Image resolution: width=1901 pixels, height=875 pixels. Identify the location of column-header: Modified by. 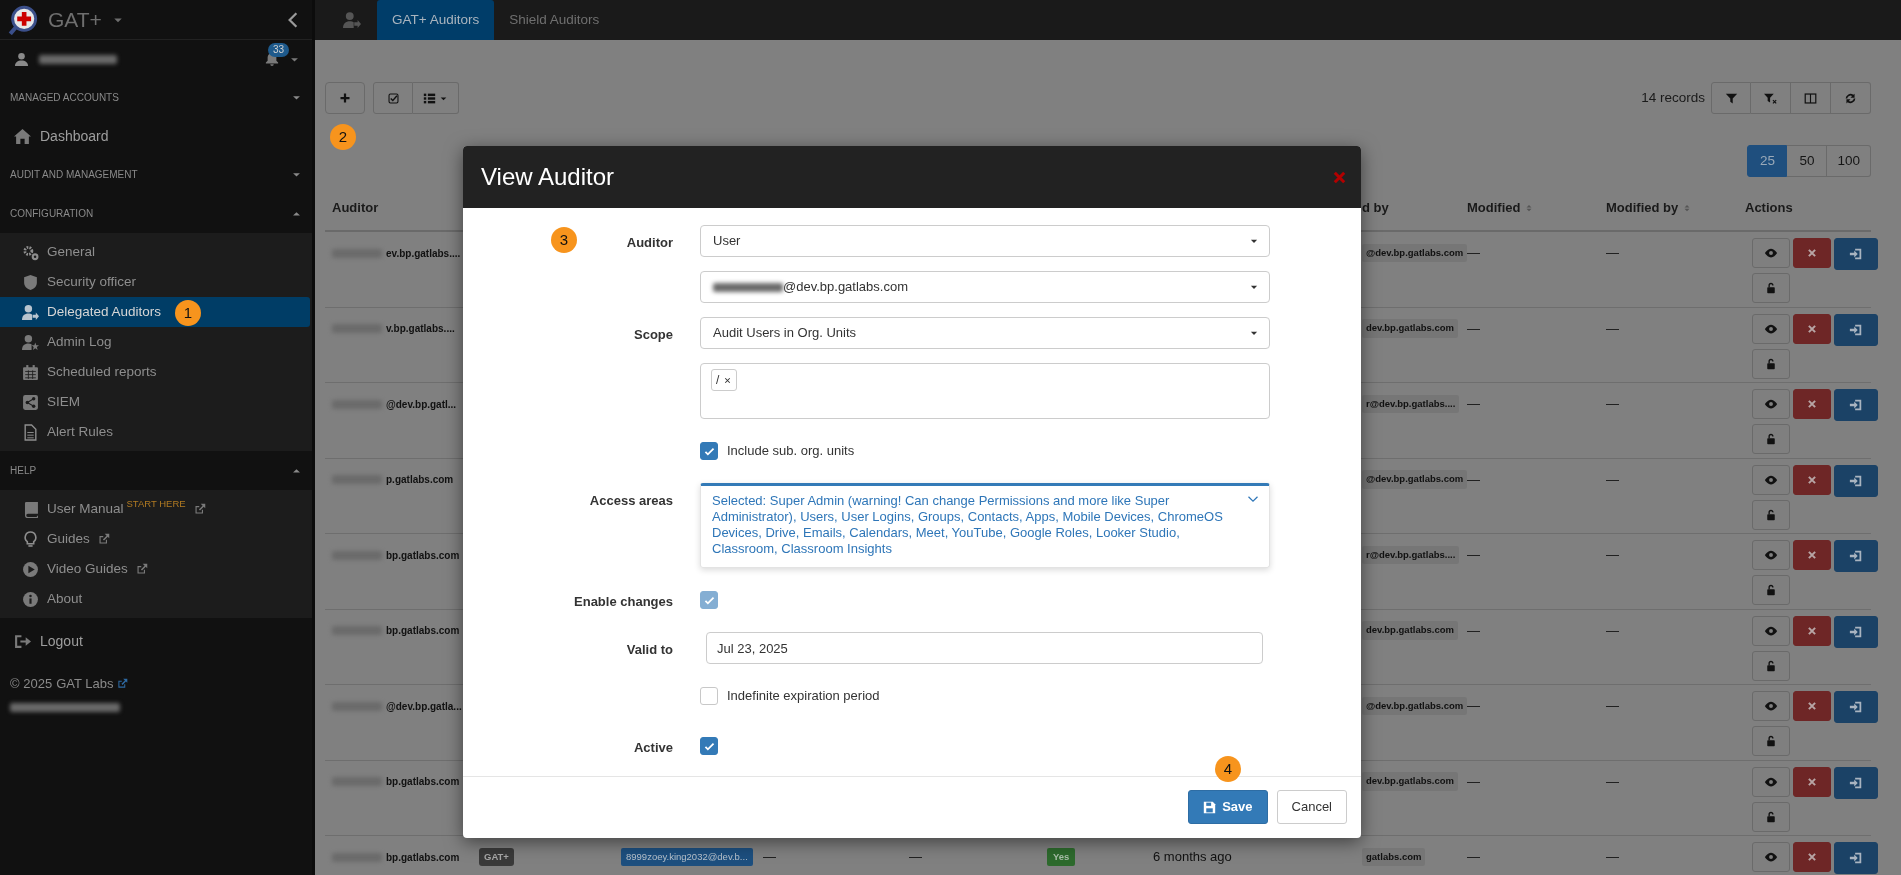
(1649, 208).